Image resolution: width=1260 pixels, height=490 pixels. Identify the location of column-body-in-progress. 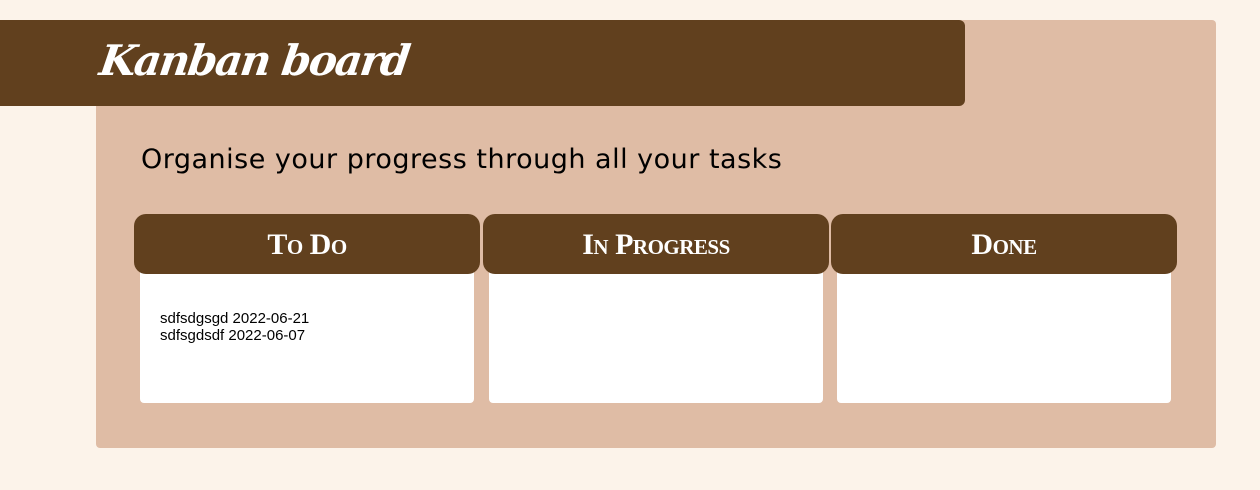
(656, 337).